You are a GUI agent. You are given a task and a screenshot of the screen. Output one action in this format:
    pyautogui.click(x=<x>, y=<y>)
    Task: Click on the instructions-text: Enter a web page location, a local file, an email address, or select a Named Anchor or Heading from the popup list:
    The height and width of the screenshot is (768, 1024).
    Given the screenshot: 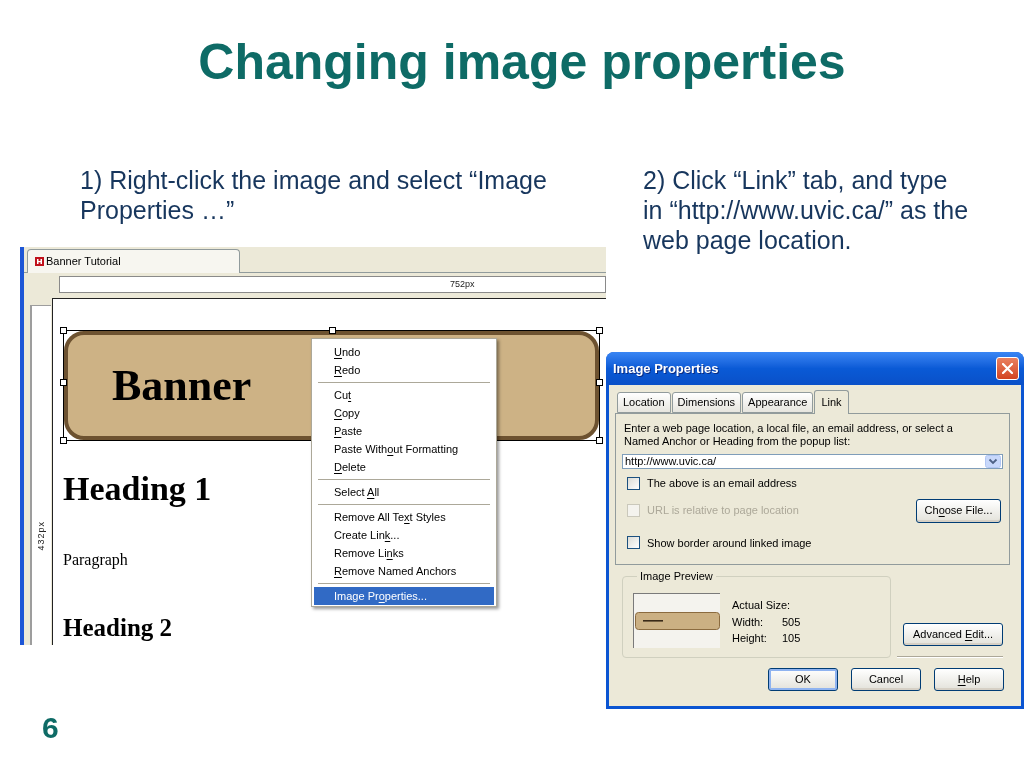 What is the action you would take?
    pyautogui.click(x=788, y=435)
    